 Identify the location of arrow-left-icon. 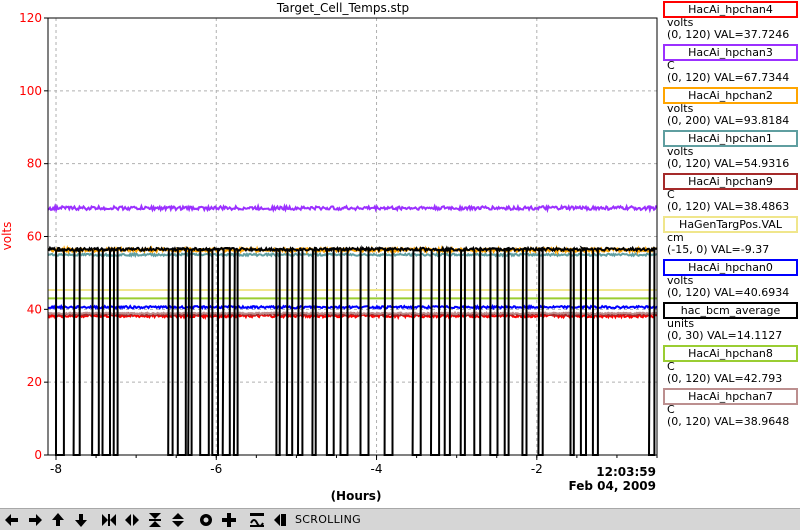
(11, 519).